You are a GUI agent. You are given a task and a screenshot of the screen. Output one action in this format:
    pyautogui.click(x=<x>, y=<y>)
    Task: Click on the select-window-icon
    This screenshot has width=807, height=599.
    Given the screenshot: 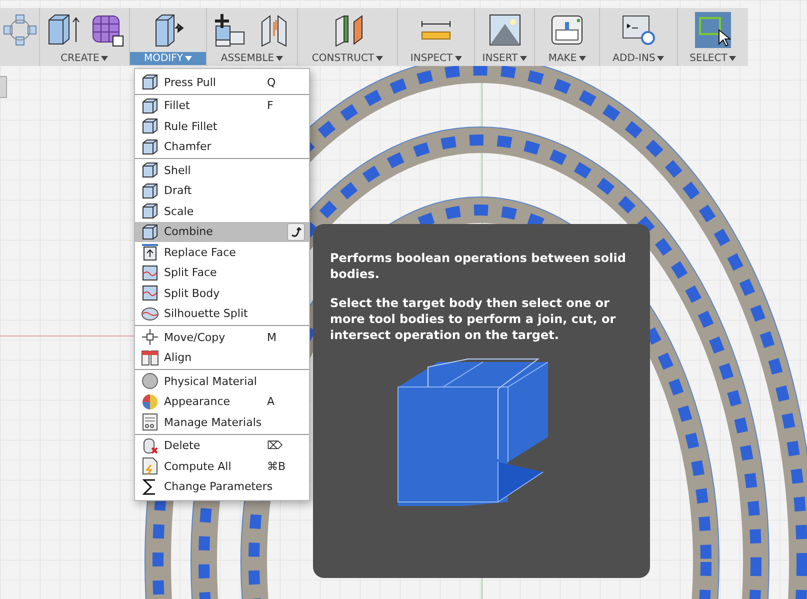 What is the action you would take?
    pyautogui.click(x=713, y=30)
    